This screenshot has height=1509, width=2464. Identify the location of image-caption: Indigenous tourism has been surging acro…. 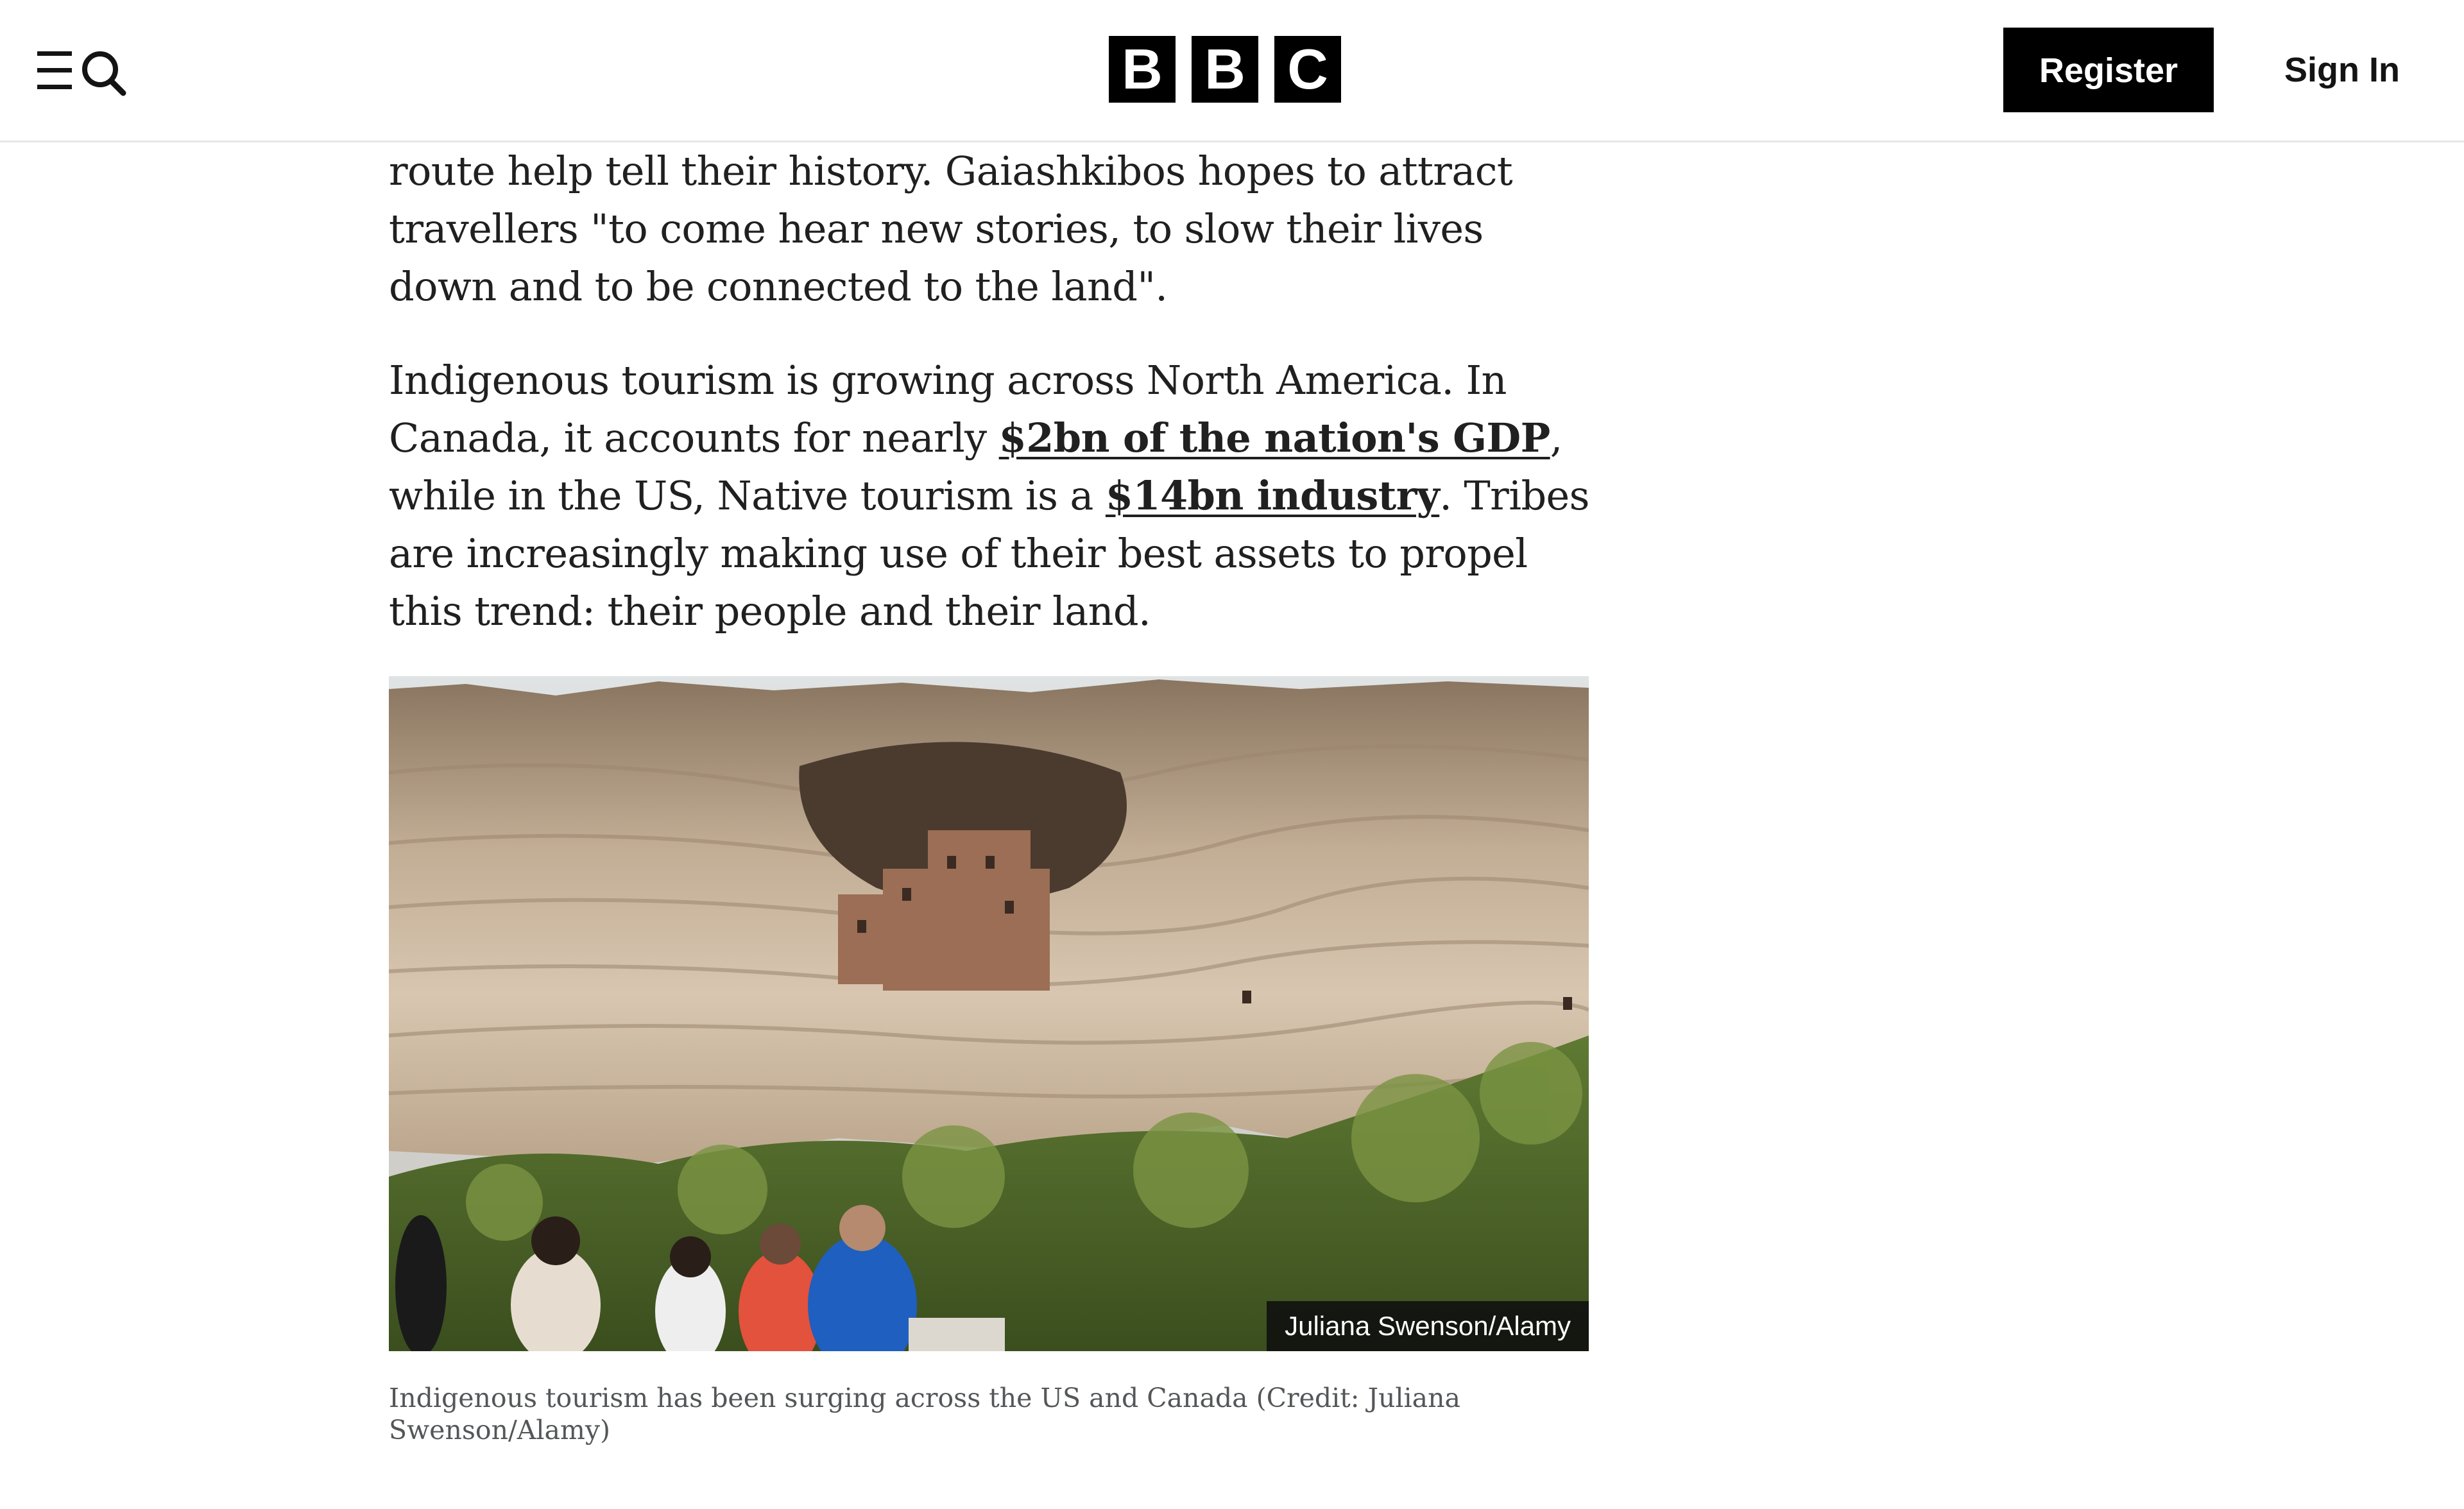
(925, 1414).